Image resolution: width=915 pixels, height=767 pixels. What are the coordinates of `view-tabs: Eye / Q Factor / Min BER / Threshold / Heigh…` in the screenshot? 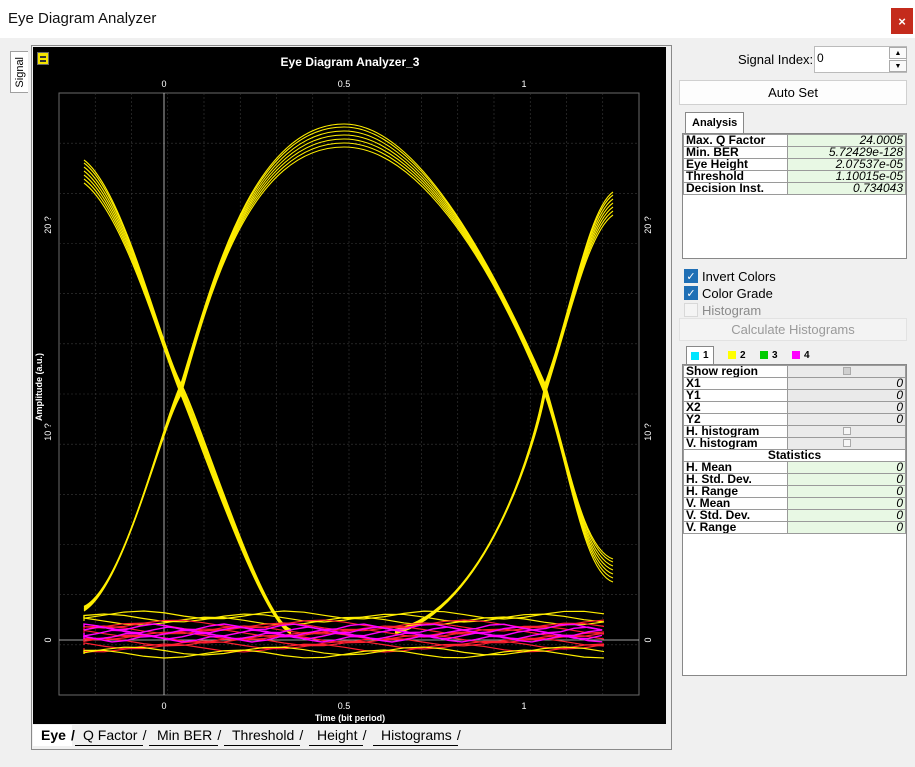 It's located at (353, 736).